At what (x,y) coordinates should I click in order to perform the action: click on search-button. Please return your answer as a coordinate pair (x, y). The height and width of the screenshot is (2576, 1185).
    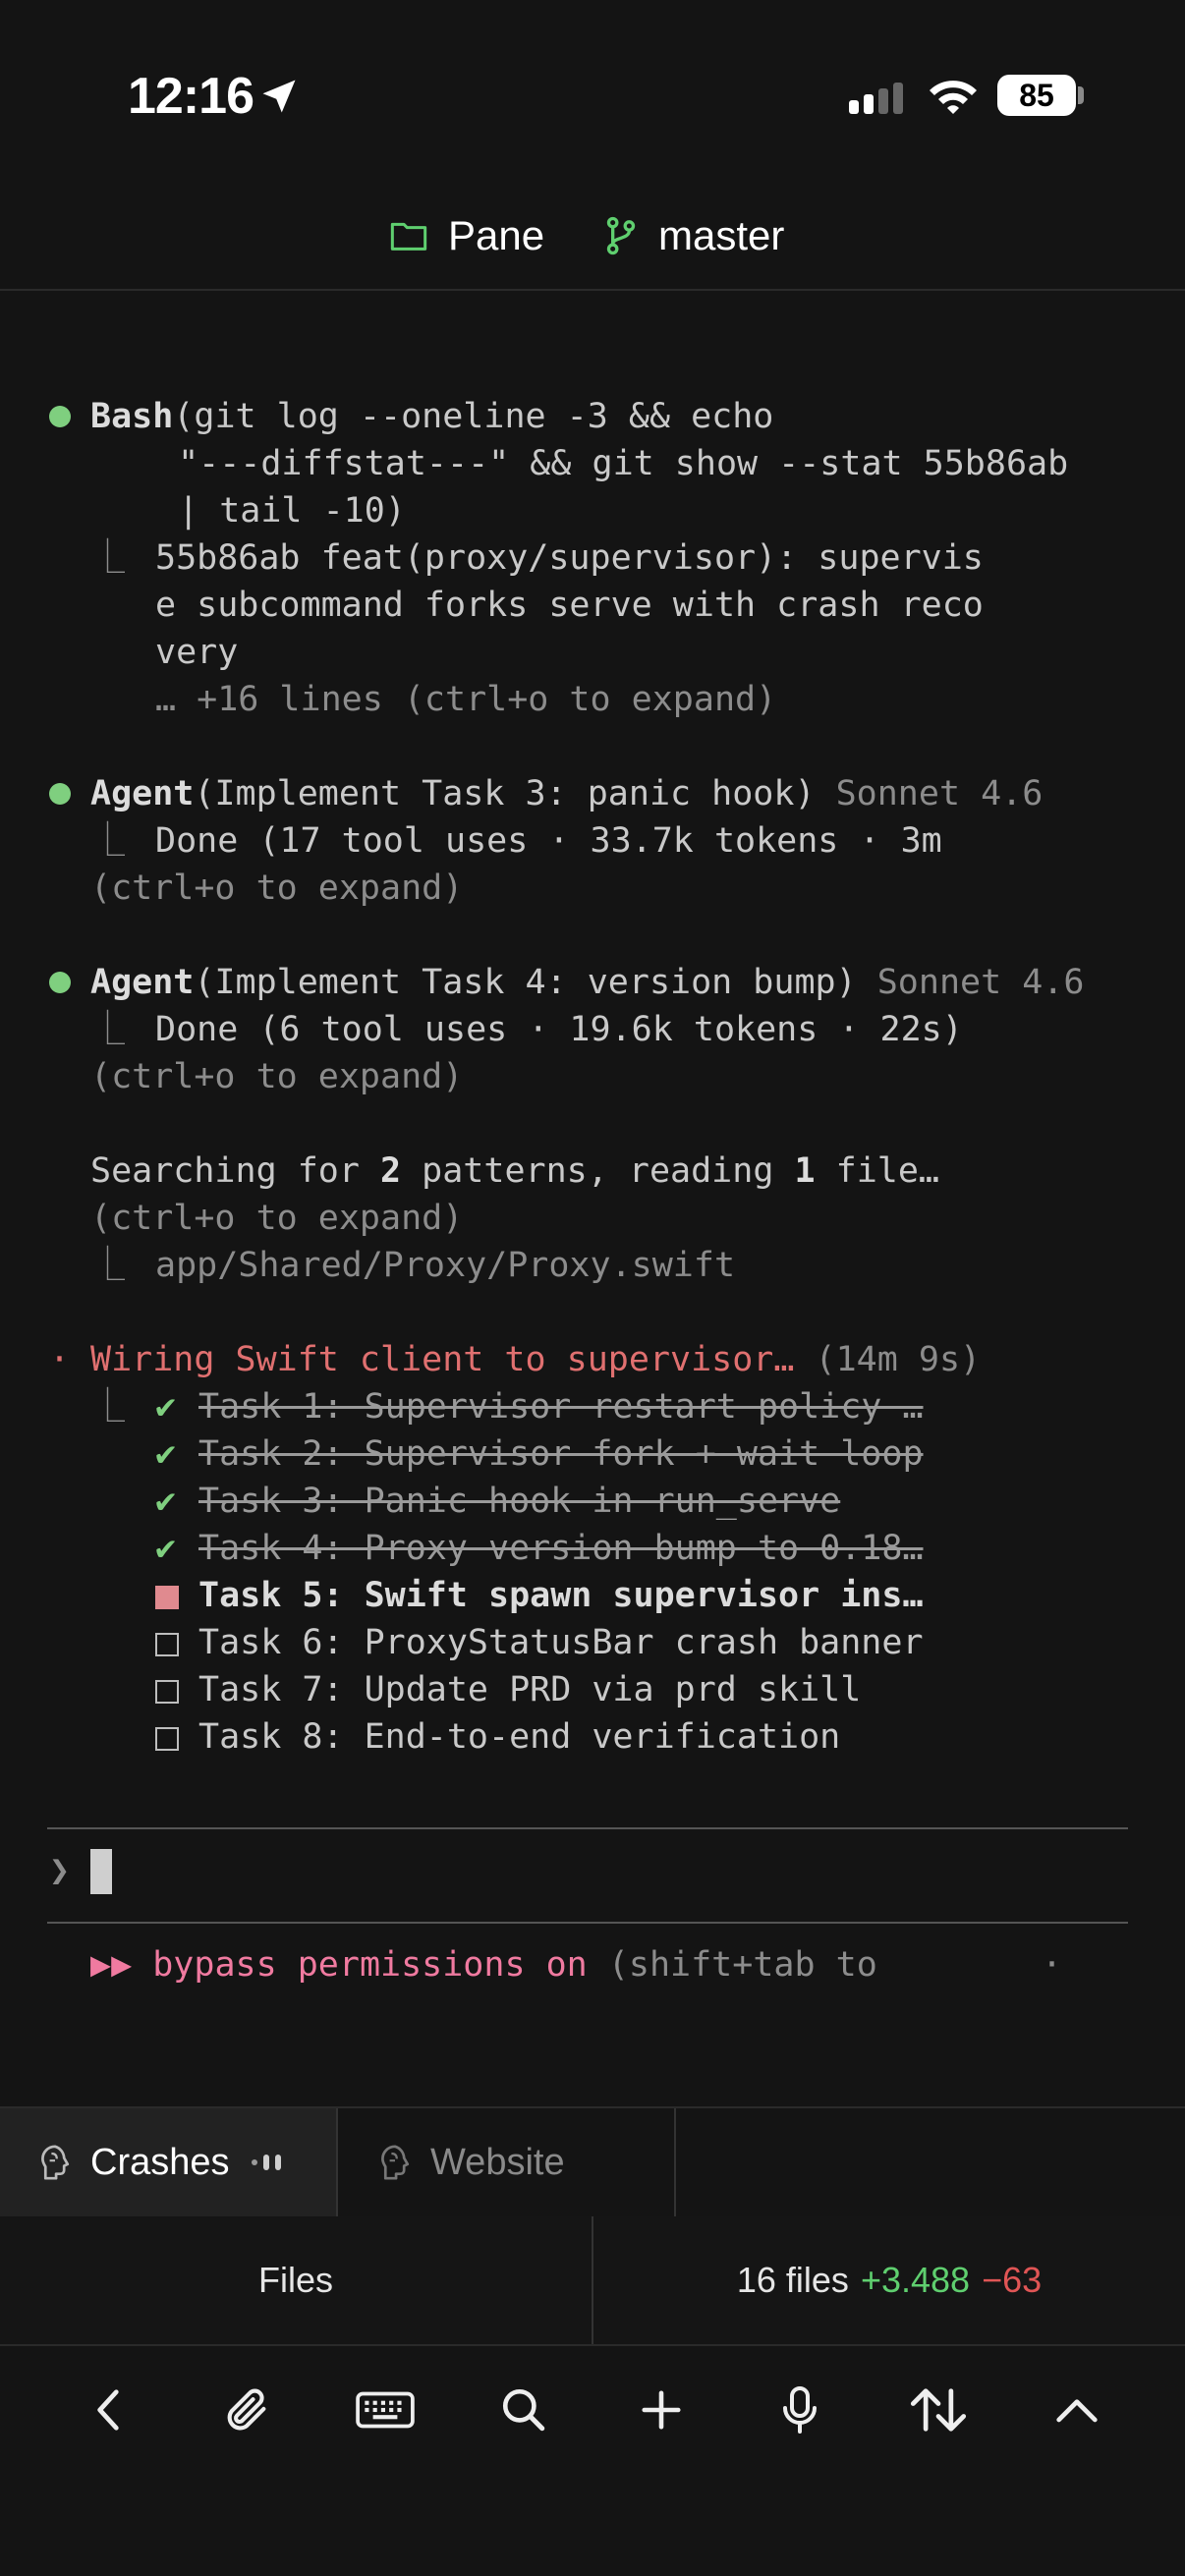
    Looking at the image, I should click on (523, 2410).